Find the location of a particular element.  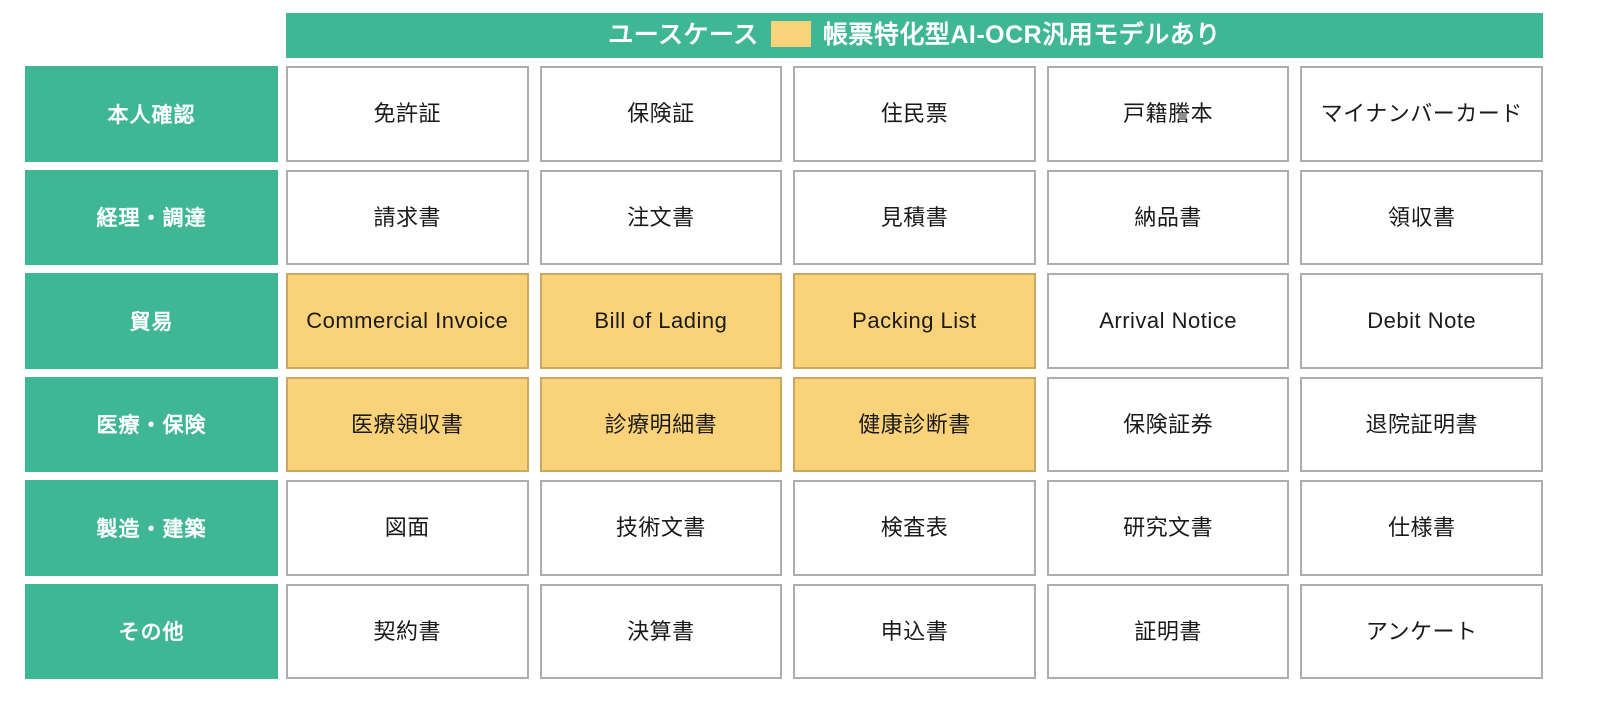

matrix-cell: 健康診断書 is located at coordinates (914, 424).